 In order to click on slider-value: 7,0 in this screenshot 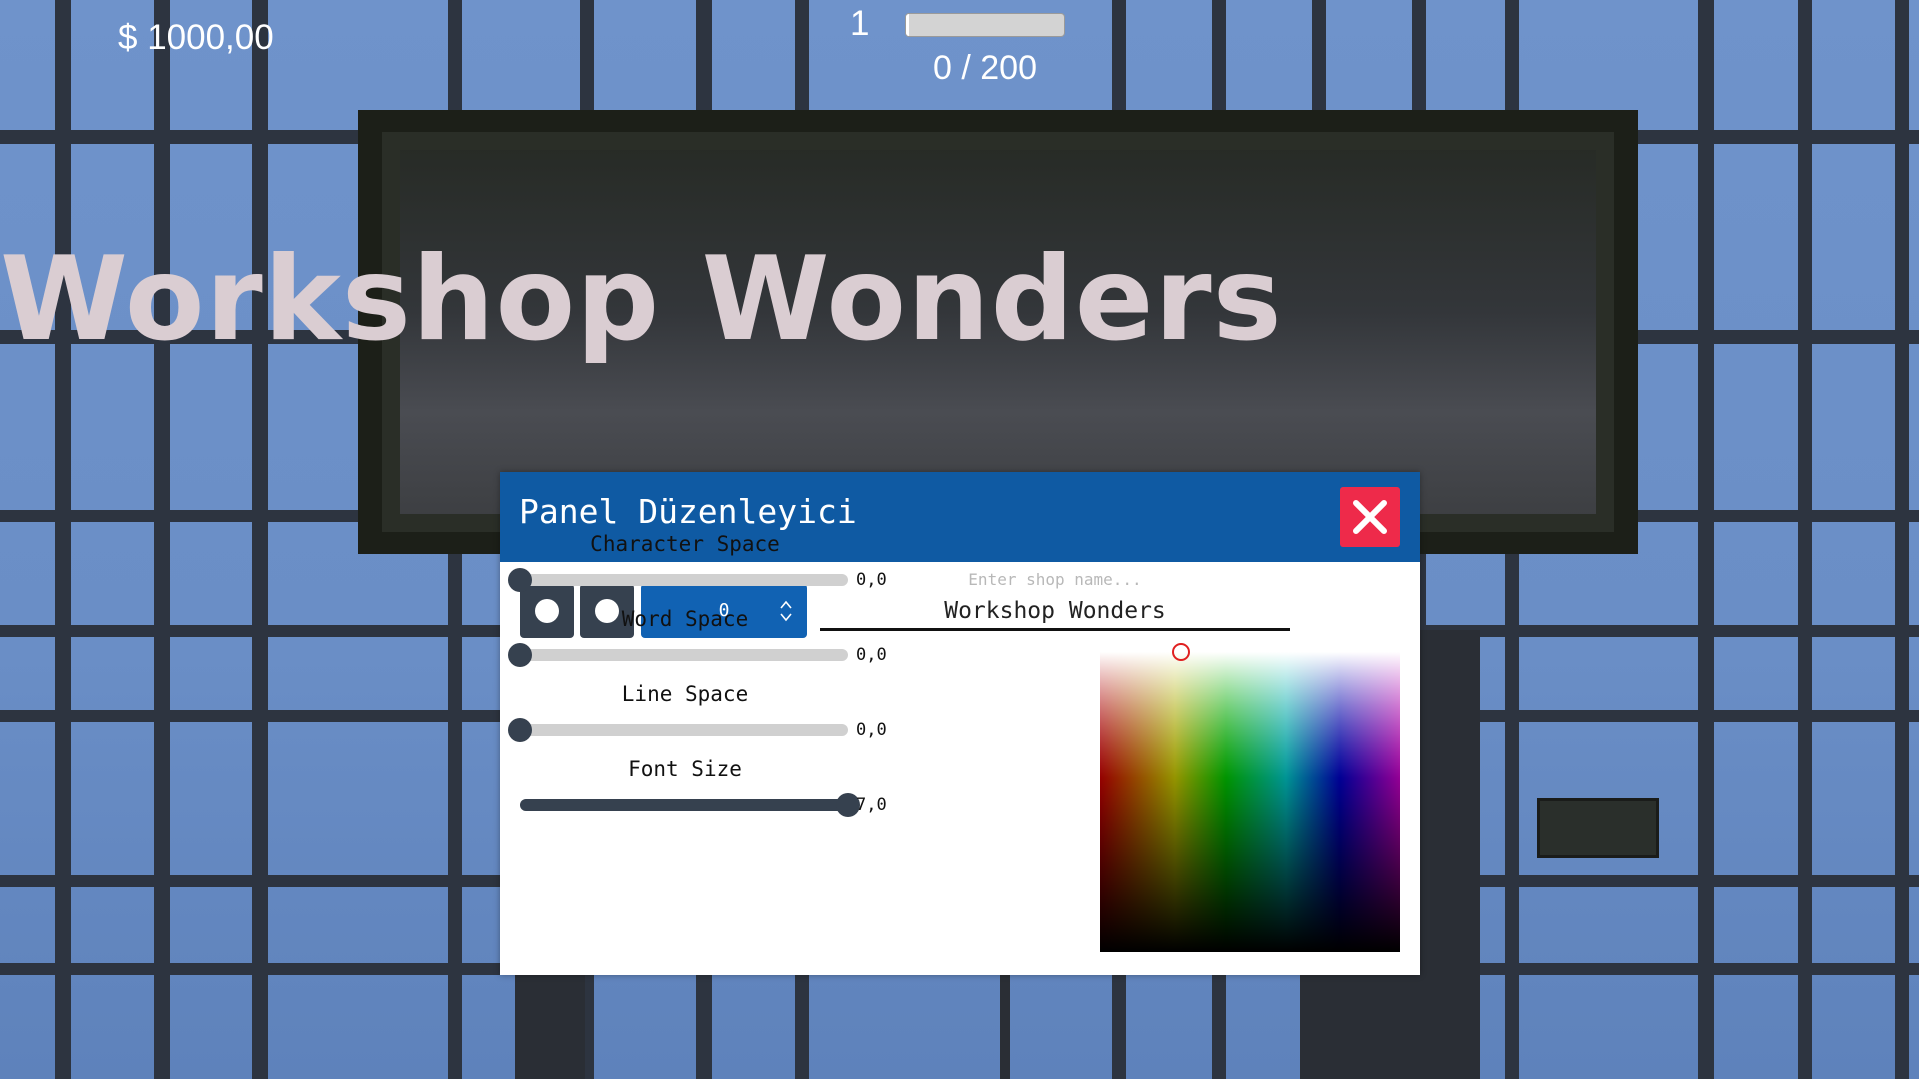, I will do `click(871, 805)`.